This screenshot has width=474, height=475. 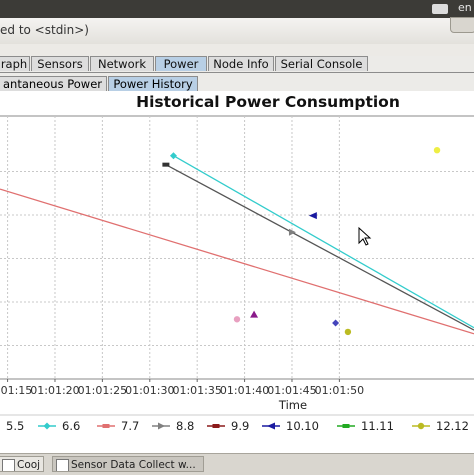 What do you see at coordinates (54, 390) in the screenshot?
I see `x-tick-label: 01:01:20` at bounding box center [54, 390].